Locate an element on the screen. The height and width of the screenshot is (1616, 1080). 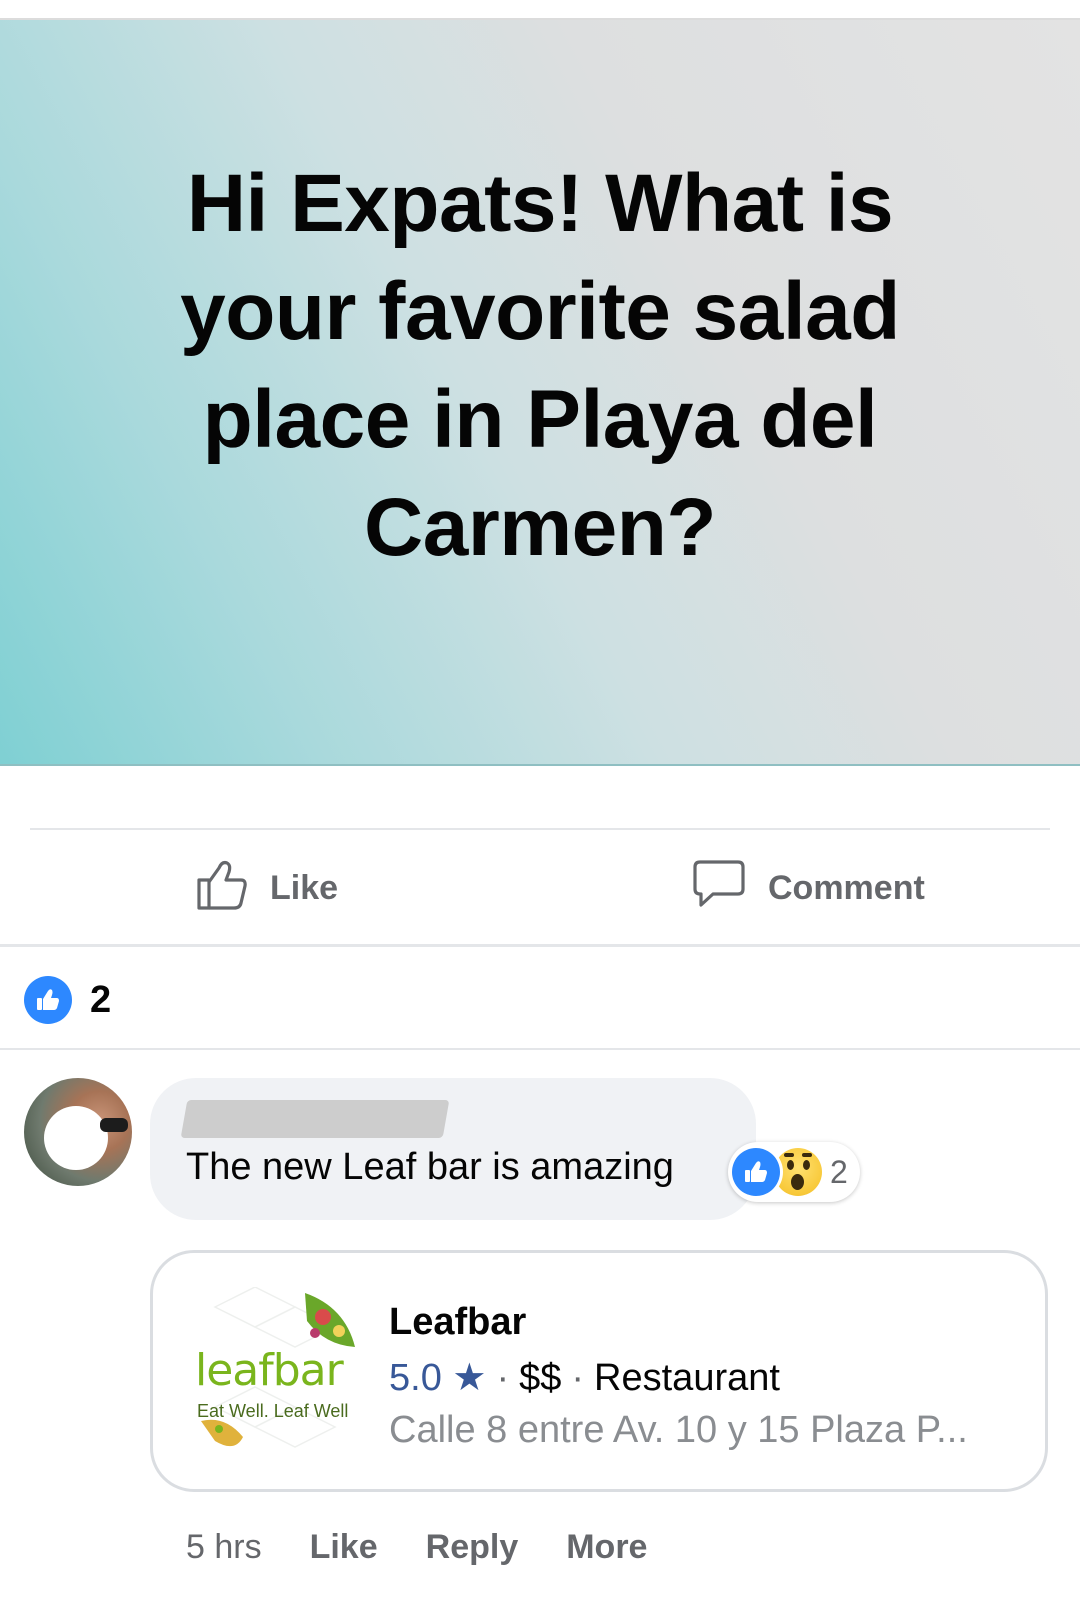
place-category: Restaurant is located at coordinates (687, 1378).